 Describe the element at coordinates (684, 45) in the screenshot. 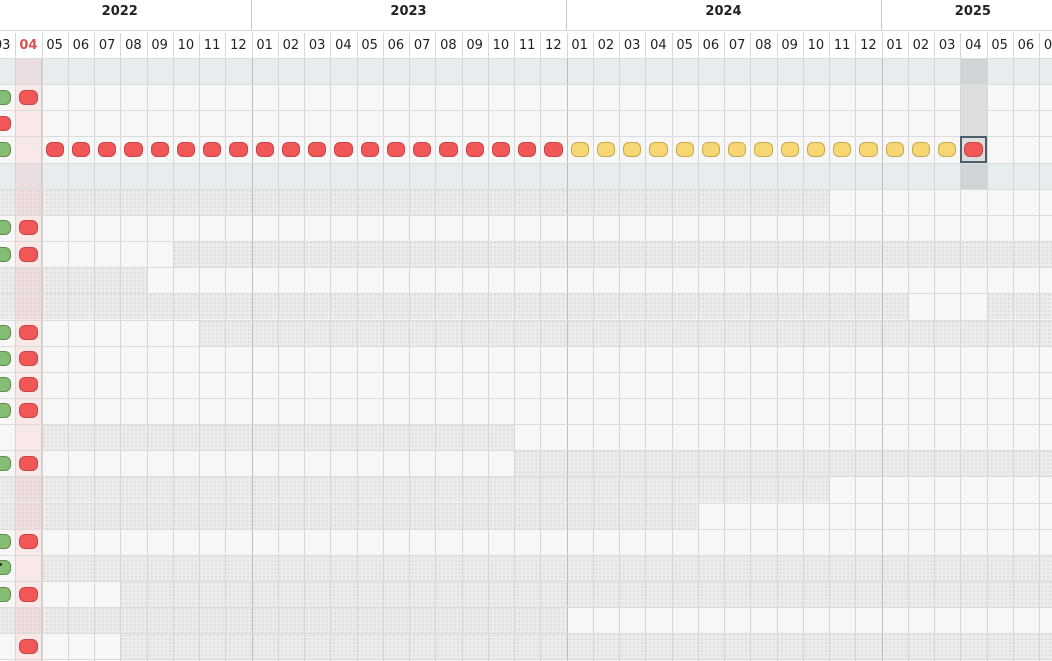

I see `month-header-2024-05: 05` at that location.